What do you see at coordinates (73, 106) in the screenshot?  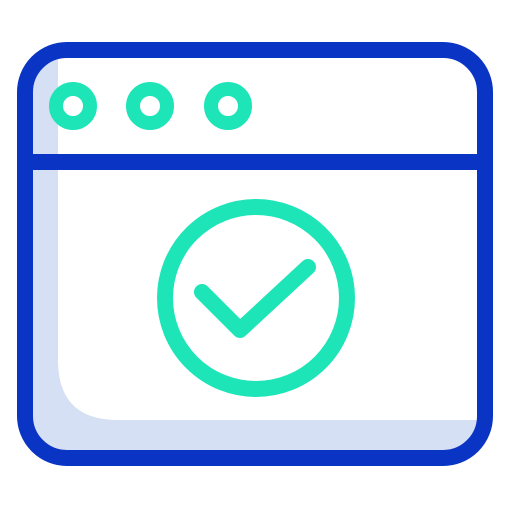 I see `window-dot-1-icon` at bounding box center [73, 106].